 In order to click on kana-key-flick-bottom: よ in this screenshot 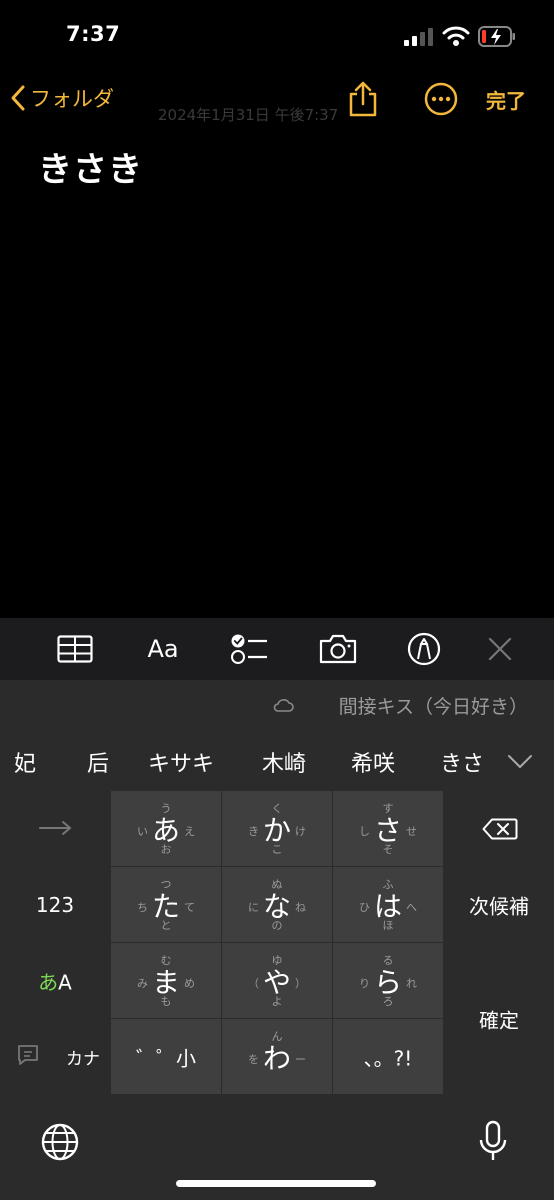, I will do `click(277, 1001)`.